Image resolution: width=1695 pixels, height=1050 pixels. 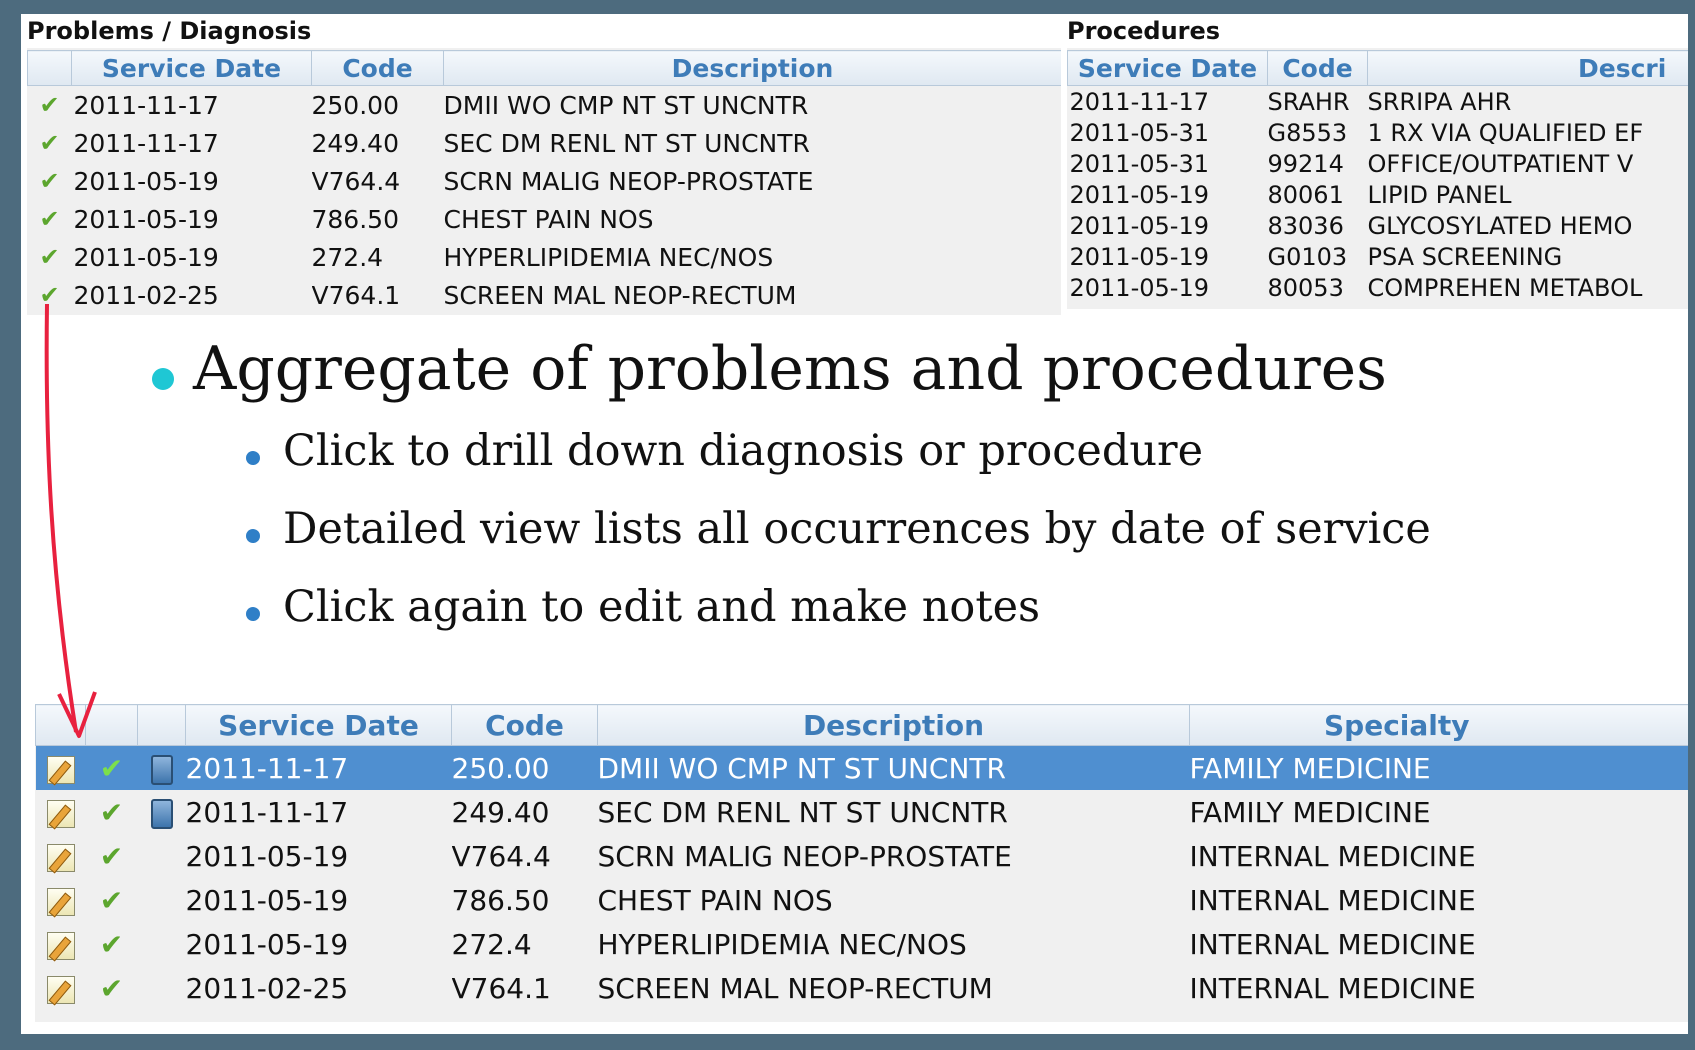 I want to click on arrow-shaft, so click(x=61, y=518).